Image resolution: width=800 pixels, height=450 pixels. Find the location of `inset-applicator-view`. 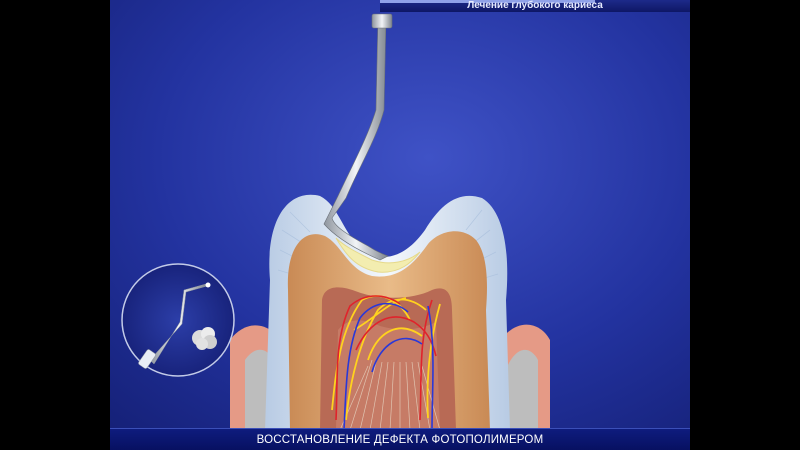

inset-applicator-view is located at coordinates (178, 320).